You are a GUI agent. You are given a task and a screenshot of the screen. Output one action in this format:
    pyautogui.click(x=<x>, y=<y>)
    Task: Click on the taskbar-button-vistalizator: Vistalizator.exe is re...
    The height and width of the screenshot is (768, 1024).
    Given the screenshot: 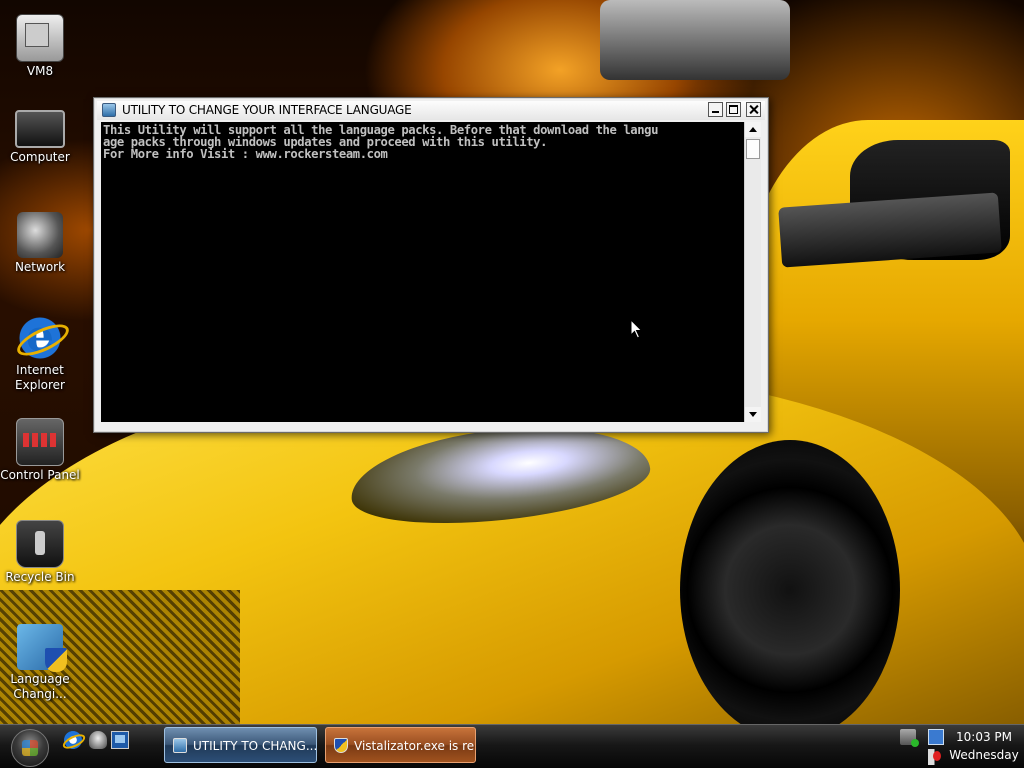 What is the action you would take?
    pyautogui.click(x=400, y=745)
    